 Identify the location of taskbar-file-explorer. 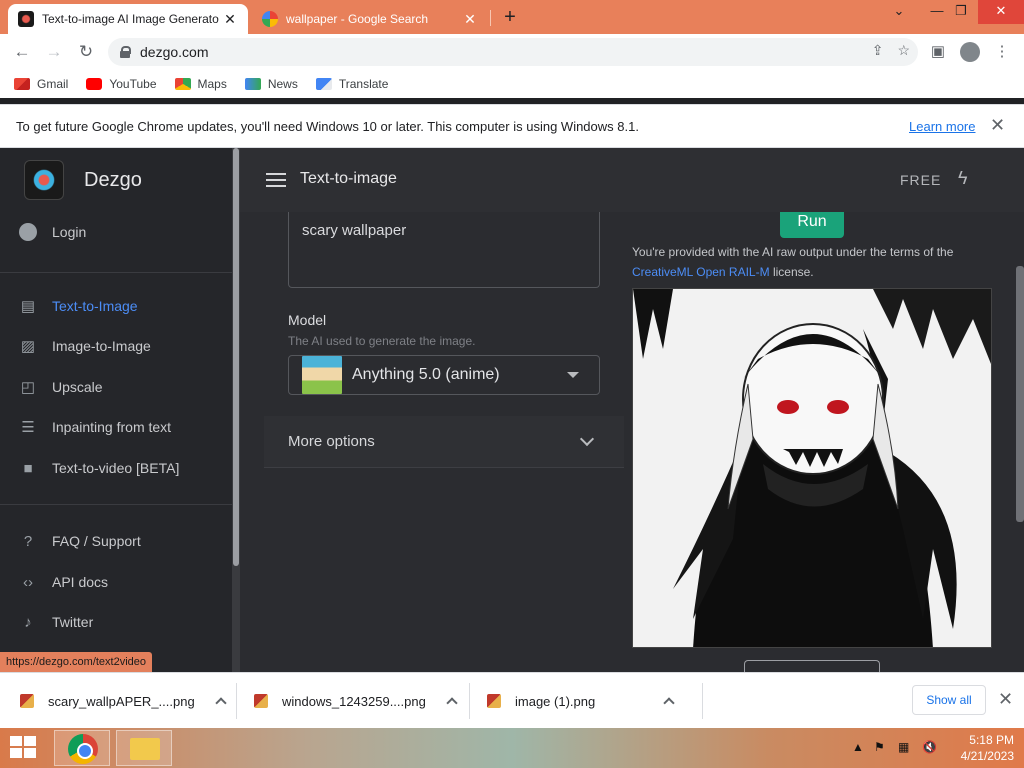
(144, 748).